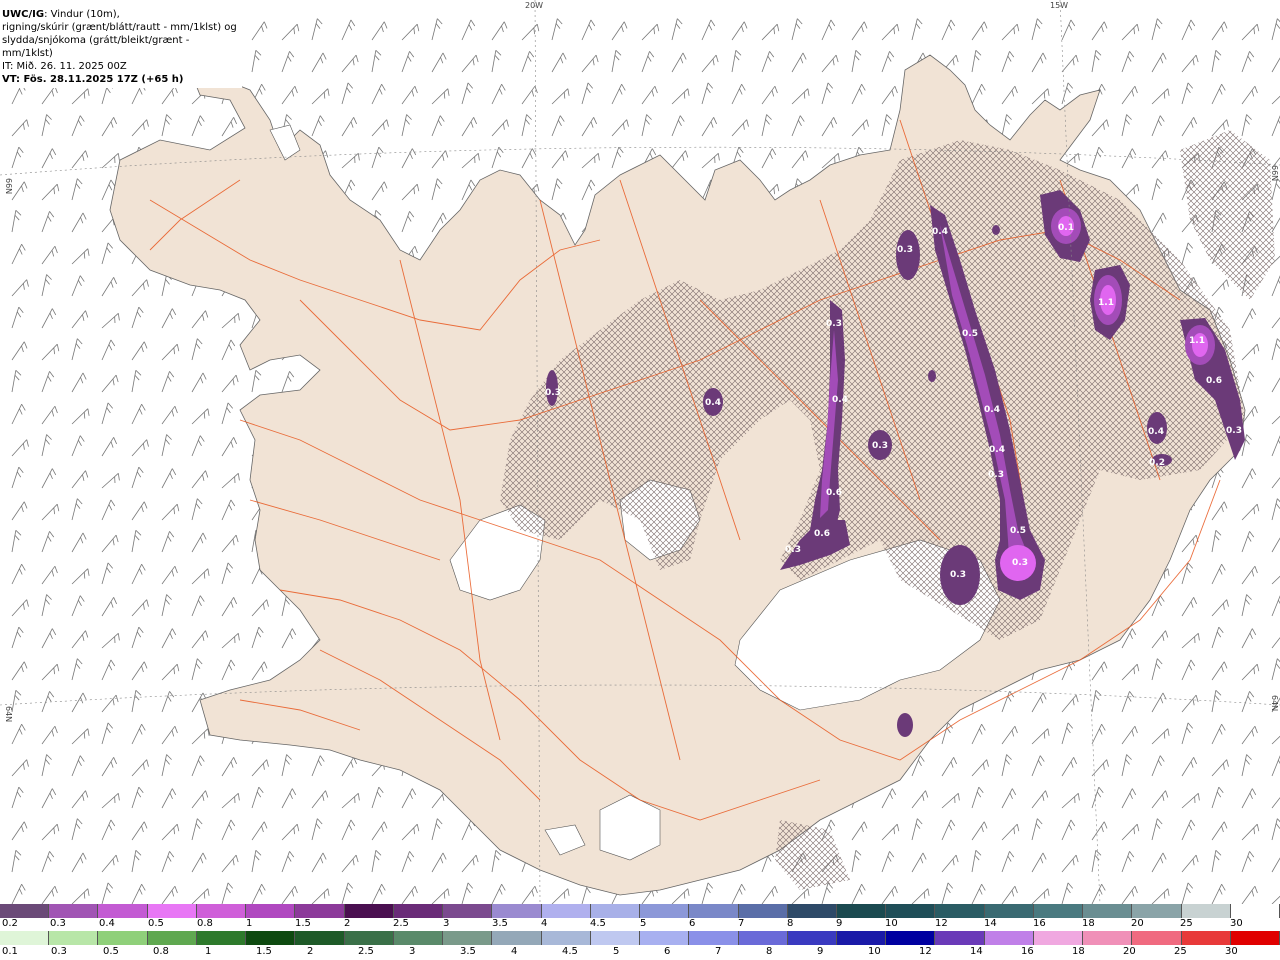 The image size is (1280, 960). Describe the element at coordinates (1274, 703) in the screenshot. I see `lat-label-64n-right: 64N` at that location.